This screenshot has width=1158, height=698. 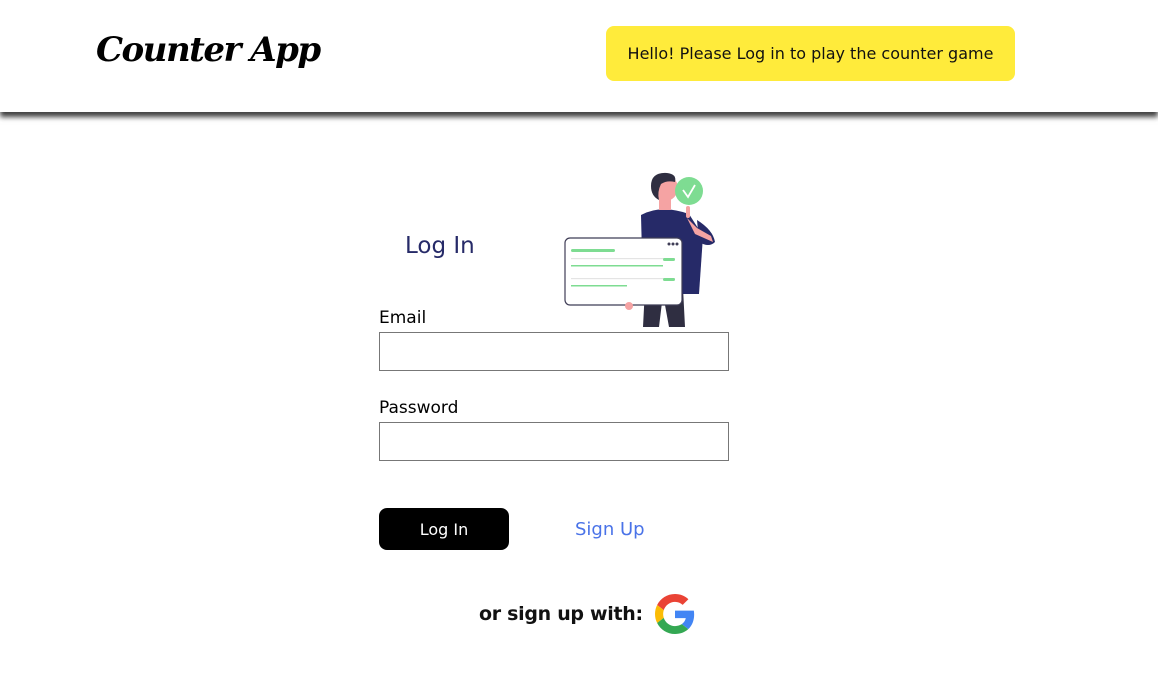 What do you see at coordinates (208, 50) in the screenshot?
I see `app-logo: Counter App` at bounding box center [208, 50].